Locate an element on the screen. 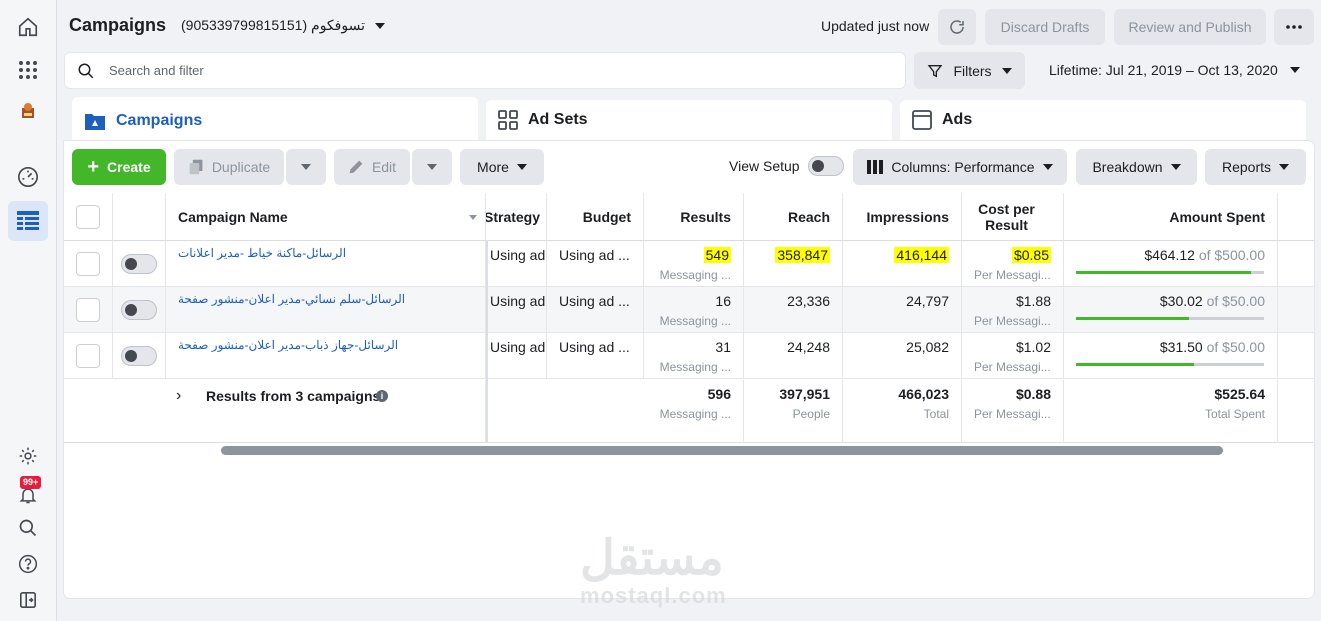 The height and width of the screenshot is (621, 1321). info-icon: i is located at coordinates (382, 396).